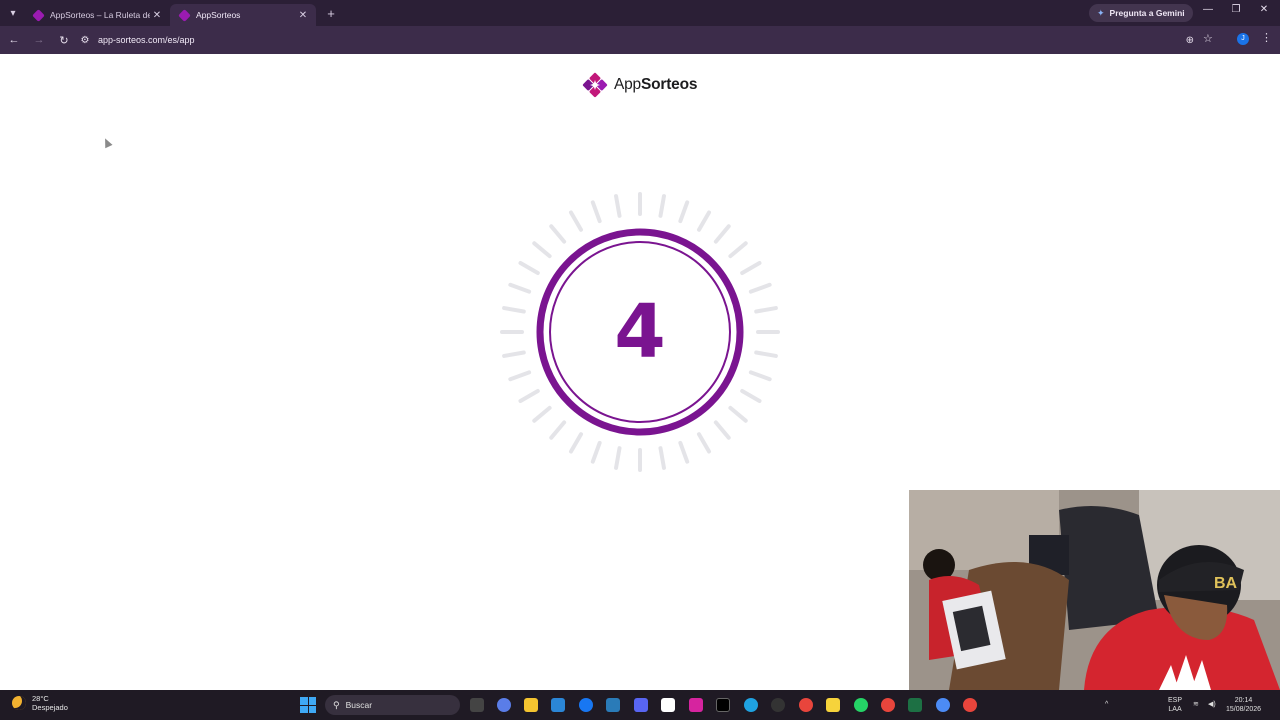 The height and width of the screenshot is (720, 1280). What do you see at coordinates (1264, 9) in the screenshot?
I see `close-window-icon: ✕` at bounding box center [1264, 9].